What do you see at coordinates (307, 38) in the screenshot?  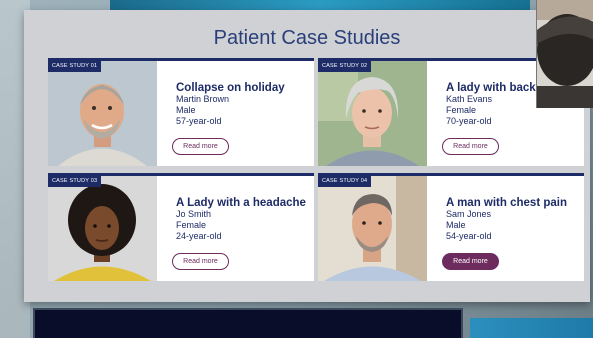 I see `slide-title: Patient Case Studies` at bounding box center [307, 38].